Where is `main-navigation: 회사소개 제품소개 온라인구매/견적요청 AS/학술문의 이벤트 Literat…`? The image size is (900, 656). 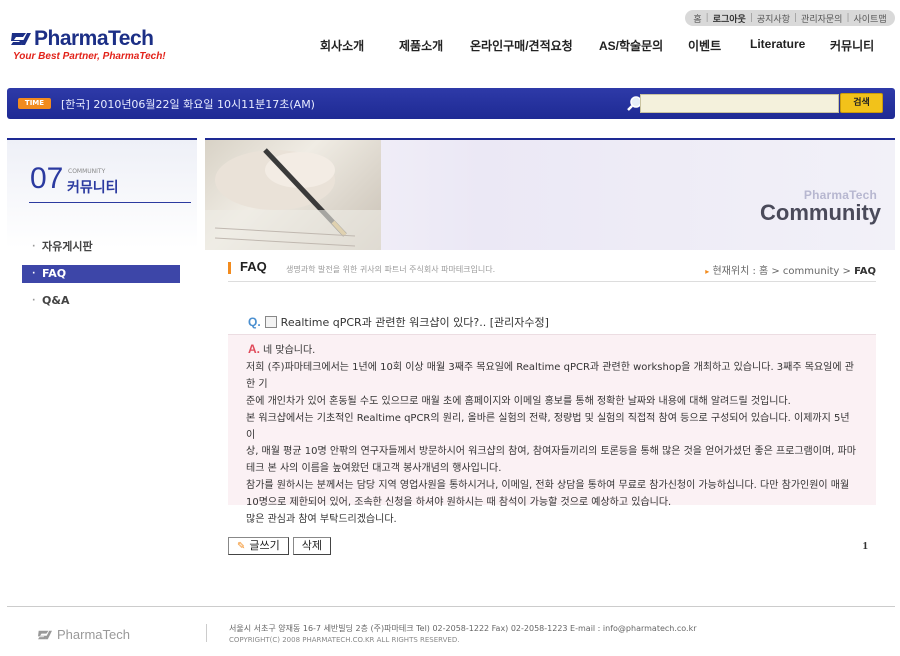
main-navigation: 회사소개 제품소개 온라인구매/견적요청 AS/학술문의 이벤트 Literat… is located at coordinates (597, 45).